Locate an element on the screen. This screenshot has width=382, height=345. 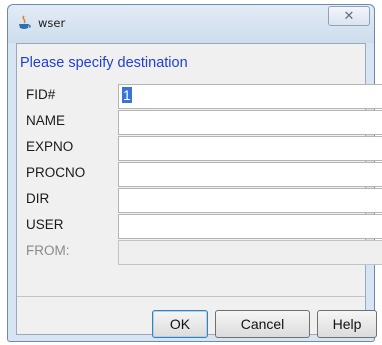
from-input is located at coordinates (250, 252).